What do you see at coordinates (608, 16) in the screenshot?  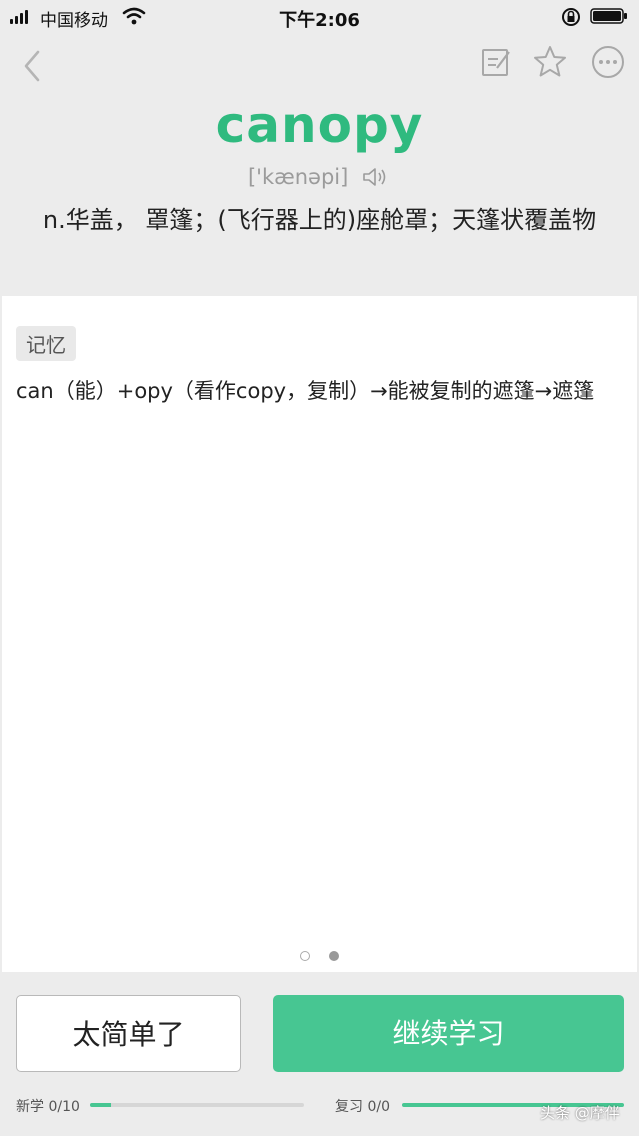 I see `battery-icon` at bounding box center [608, 16].